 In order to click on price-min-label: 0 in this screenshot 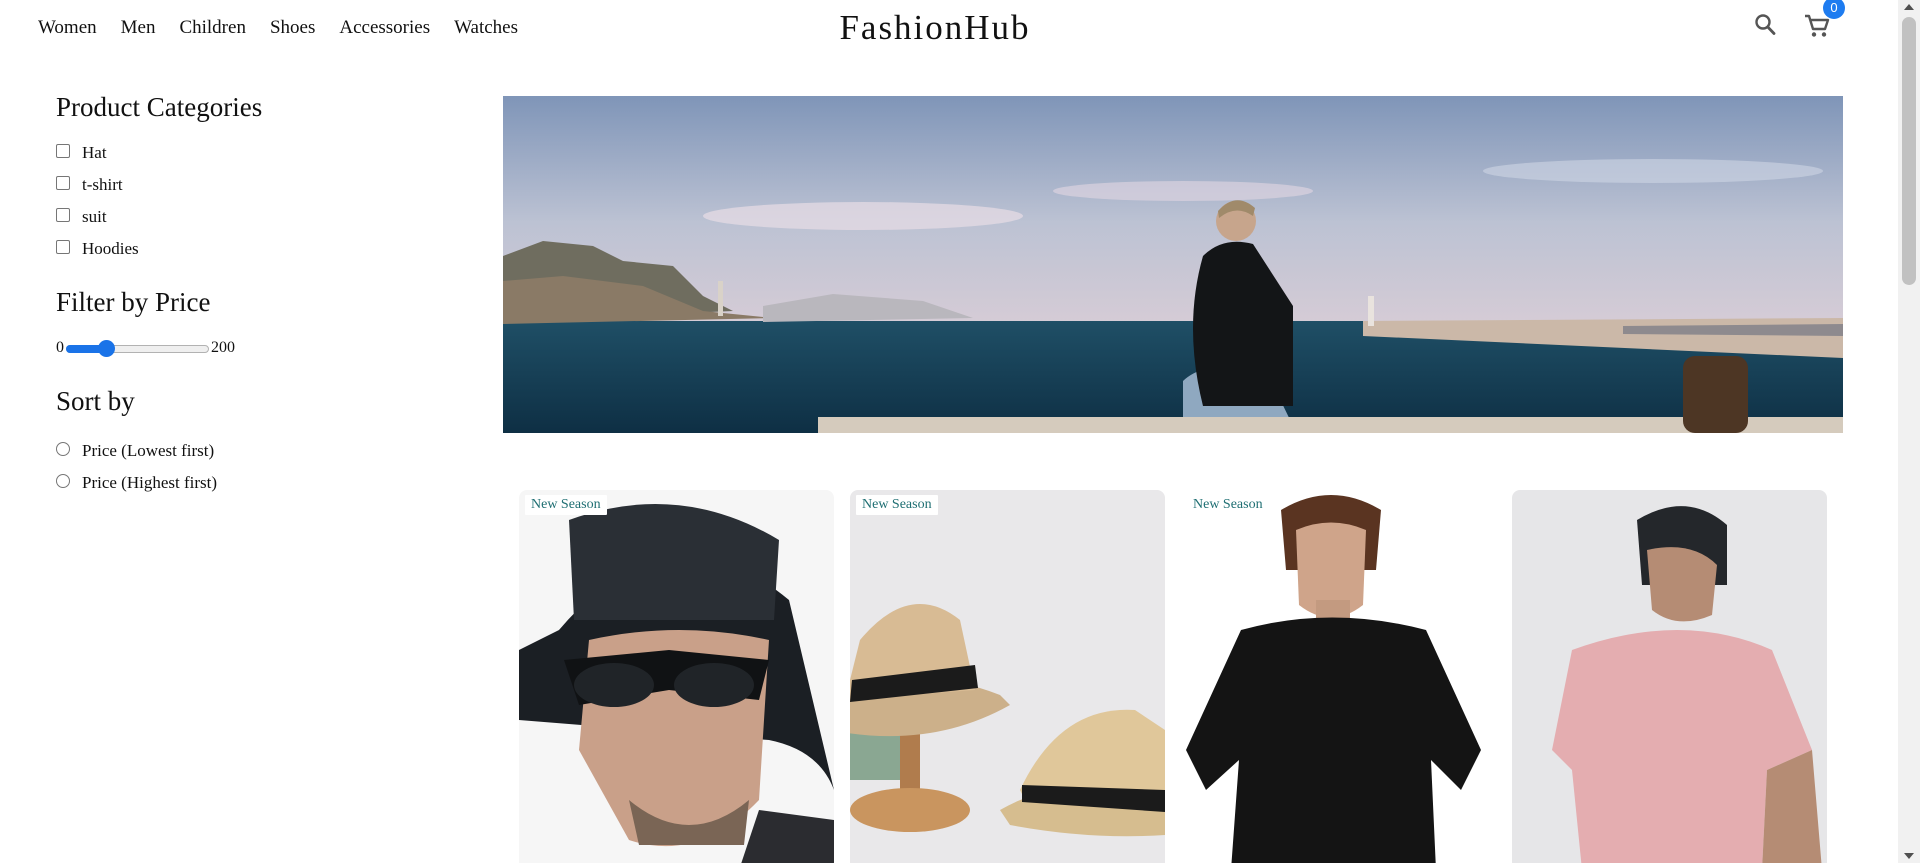, I will do `click(60, 347)`.